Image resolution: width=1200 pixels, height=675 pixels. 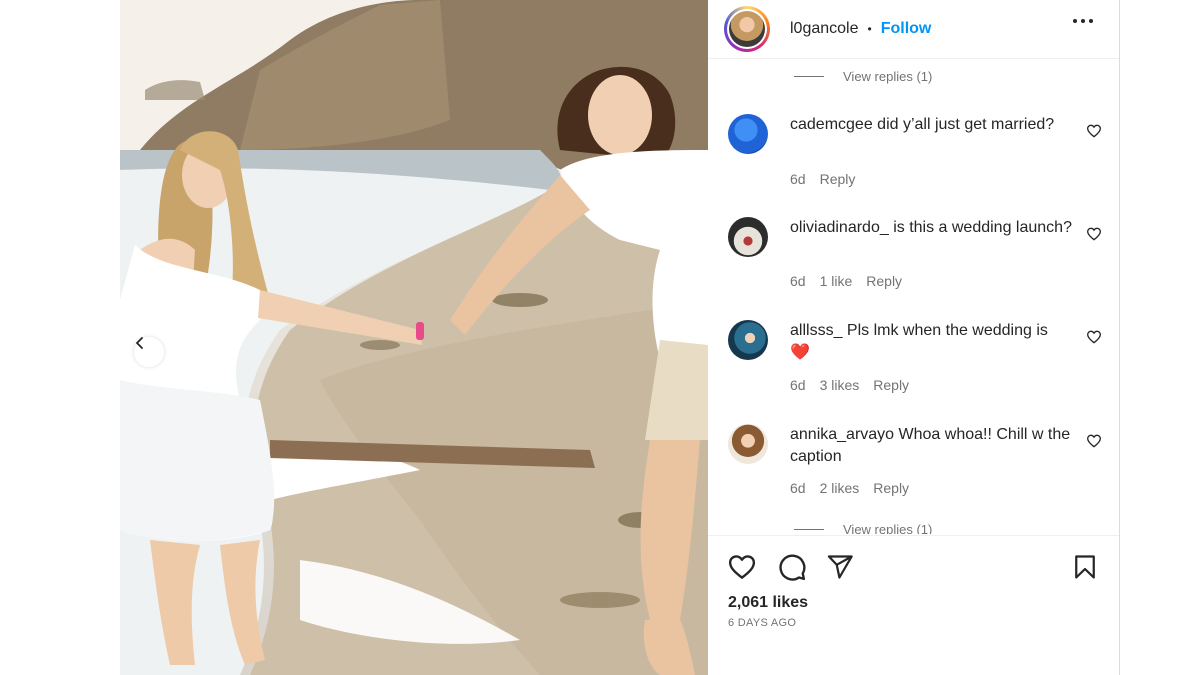 I want to click on comment-username: alllsss_, so click(x=816, y=330).